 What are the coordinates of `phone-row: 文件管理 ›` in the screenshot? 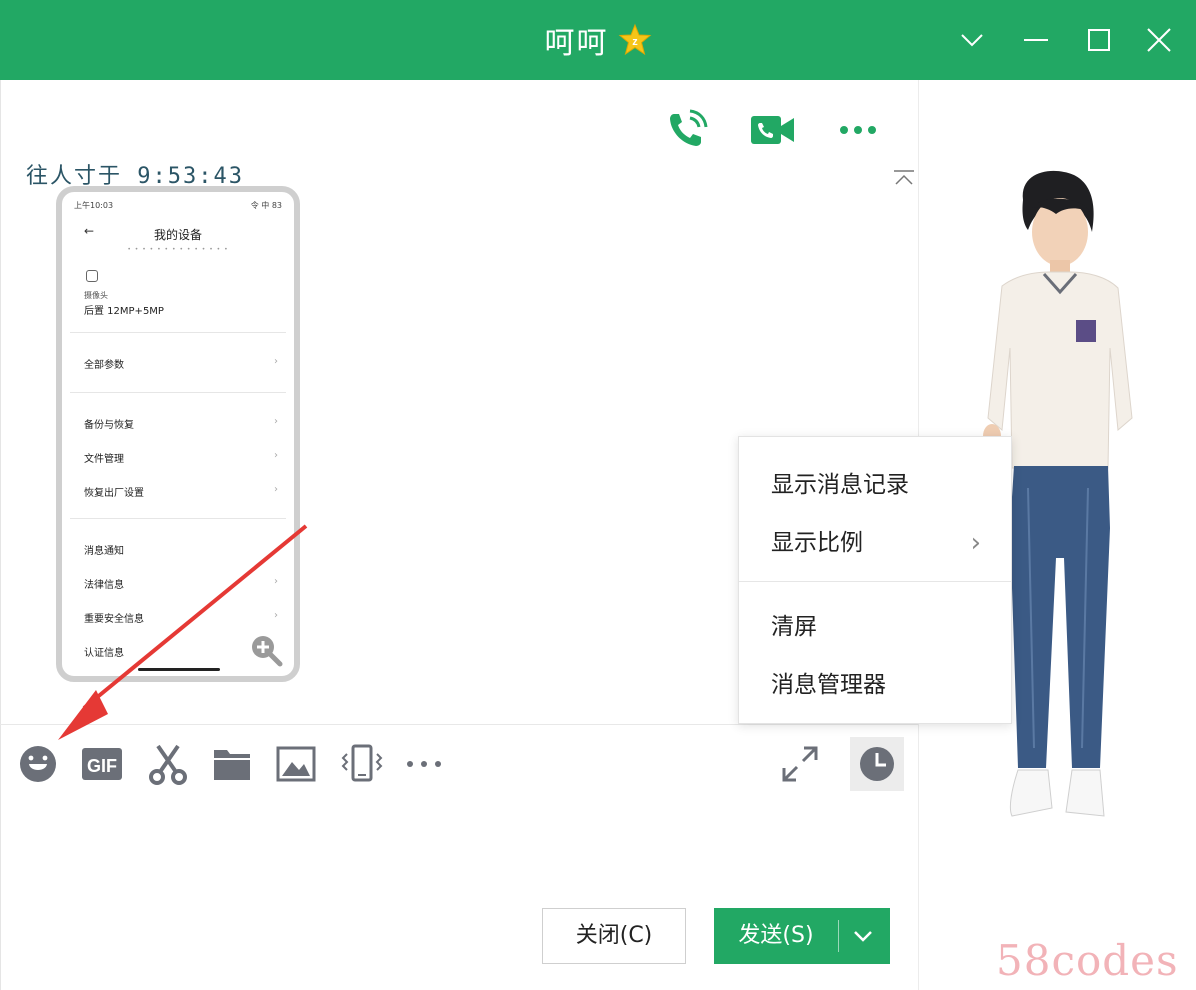 It's located at (181, 457).